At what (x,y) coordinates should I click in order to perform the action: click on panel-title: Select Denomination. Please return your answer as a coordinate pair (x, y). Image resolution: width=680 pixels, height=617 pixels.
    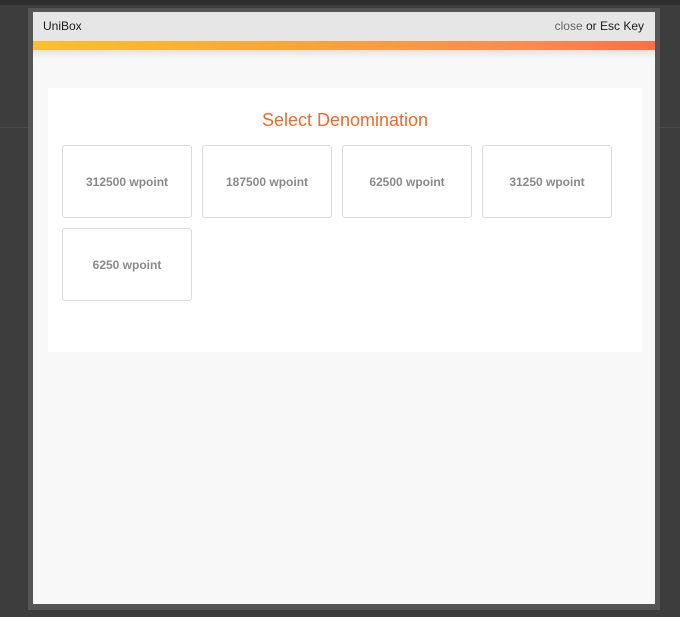
    Looking at the image, I should click on (345, 120).